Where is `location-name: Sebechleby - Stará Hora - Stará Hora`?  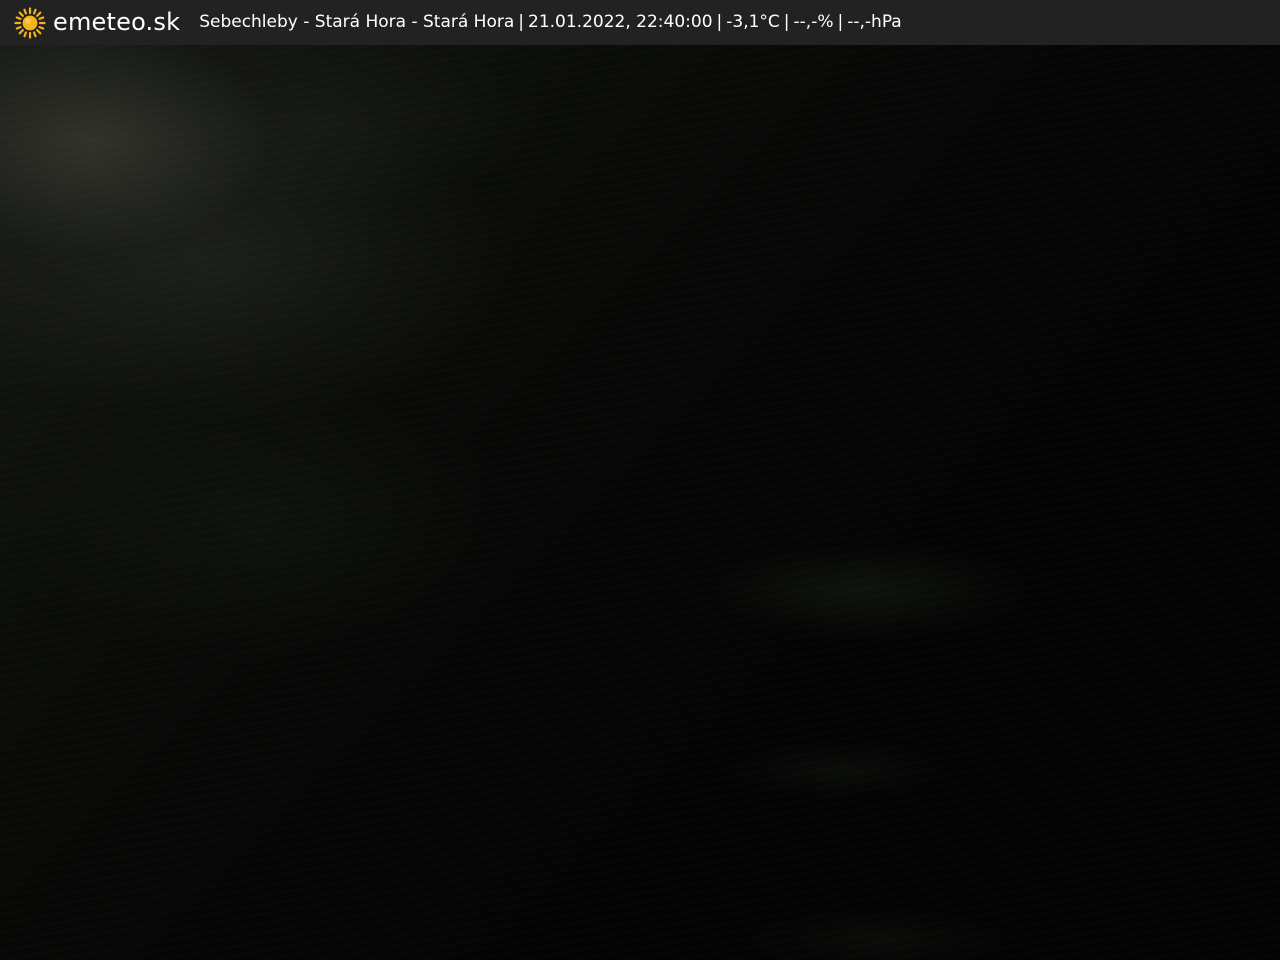 location-name: Sebechleby - Stará Hora - Stará Hora is located at coordinates (357, 22).